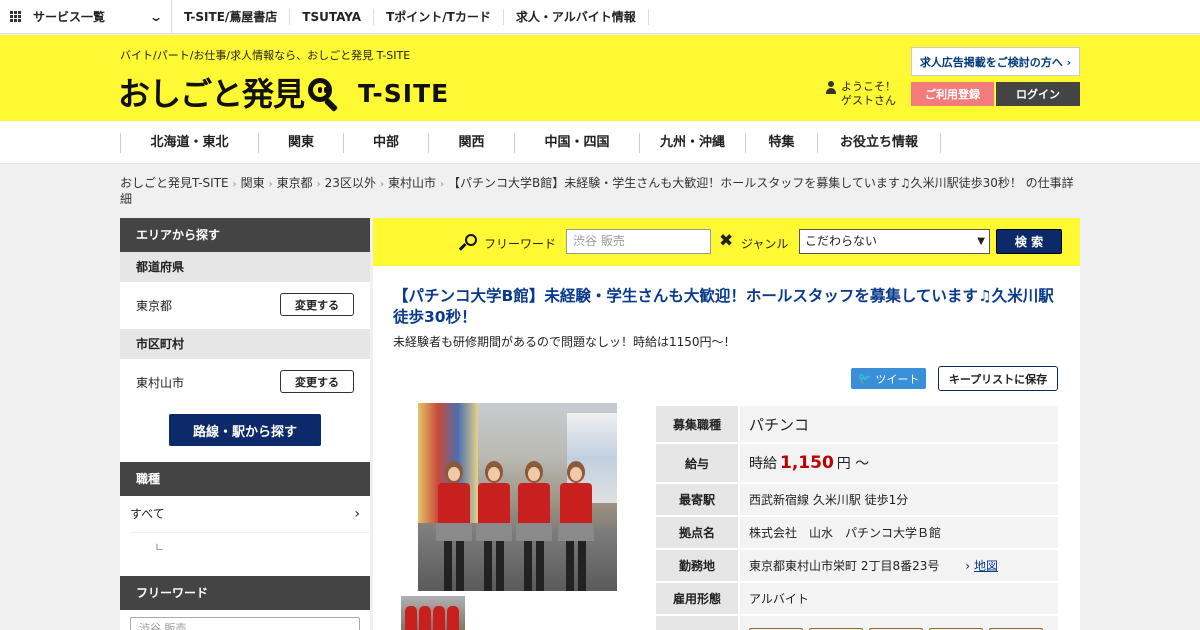 This screenshot has width=1200, height=630. Describe the element at coordinates (69, 17) in the screenshot. I see `services-label: サービス一覧` at that location.